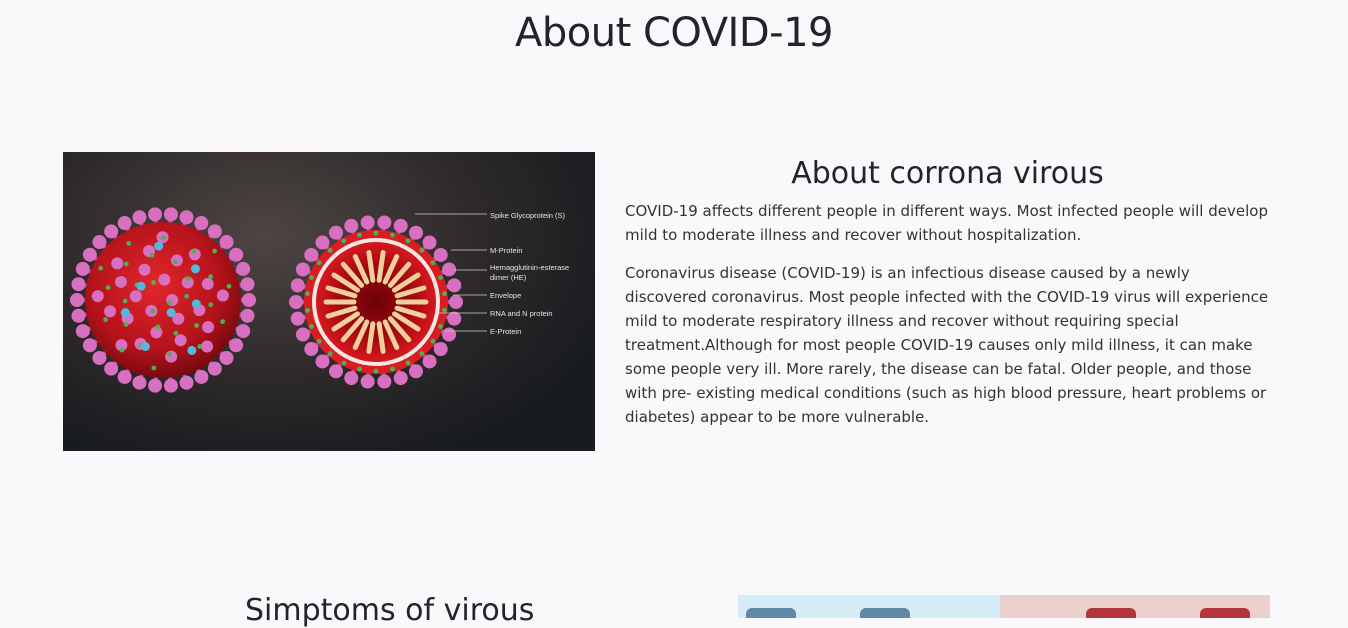 The width and height of the screenshot is (1348, 628). I want to click on label-rna-n-protein: RNA and N protein, so click(521, 313).